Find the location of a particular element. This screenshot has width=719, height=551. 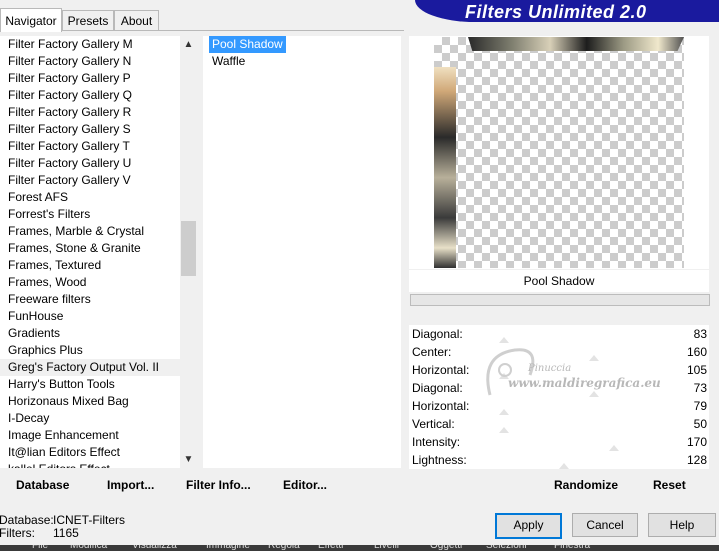

category-item: Freeware filters is located at coordinates (90, 299).